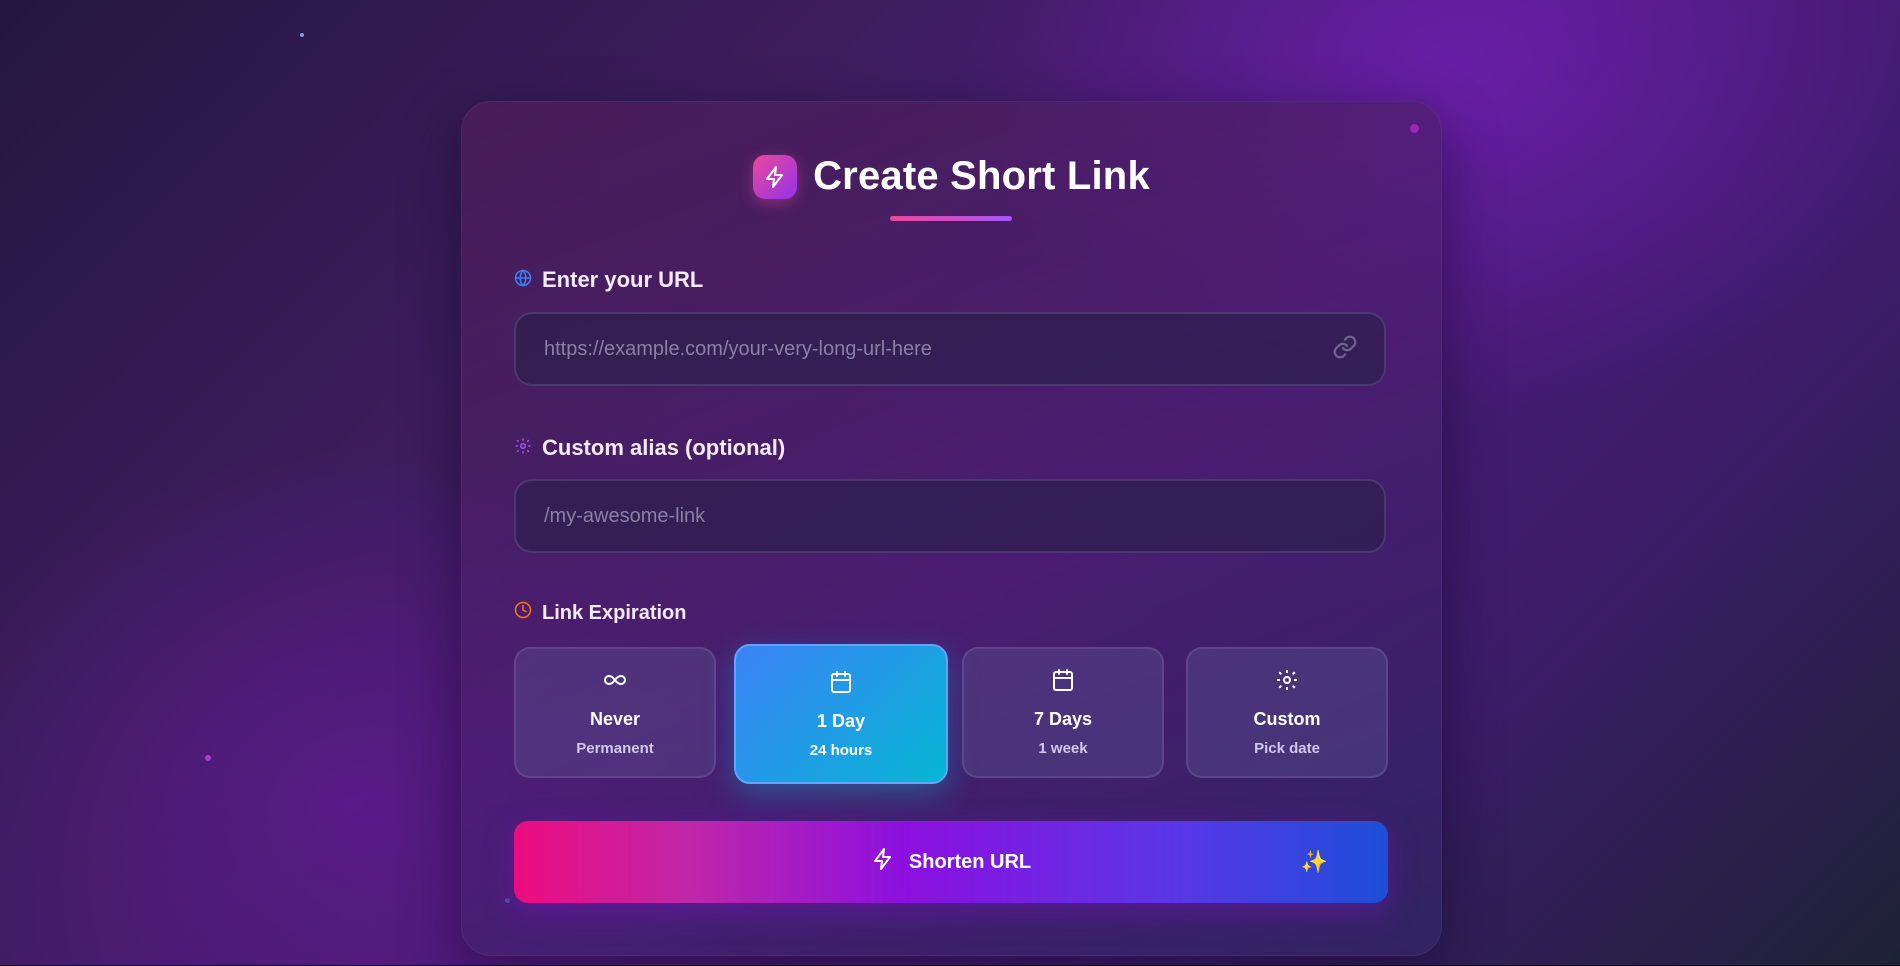 This screenshot has height=966, width=1900. Describe the element at coordinates (937, 349) in the screenshot. I see `url-input` at that location.